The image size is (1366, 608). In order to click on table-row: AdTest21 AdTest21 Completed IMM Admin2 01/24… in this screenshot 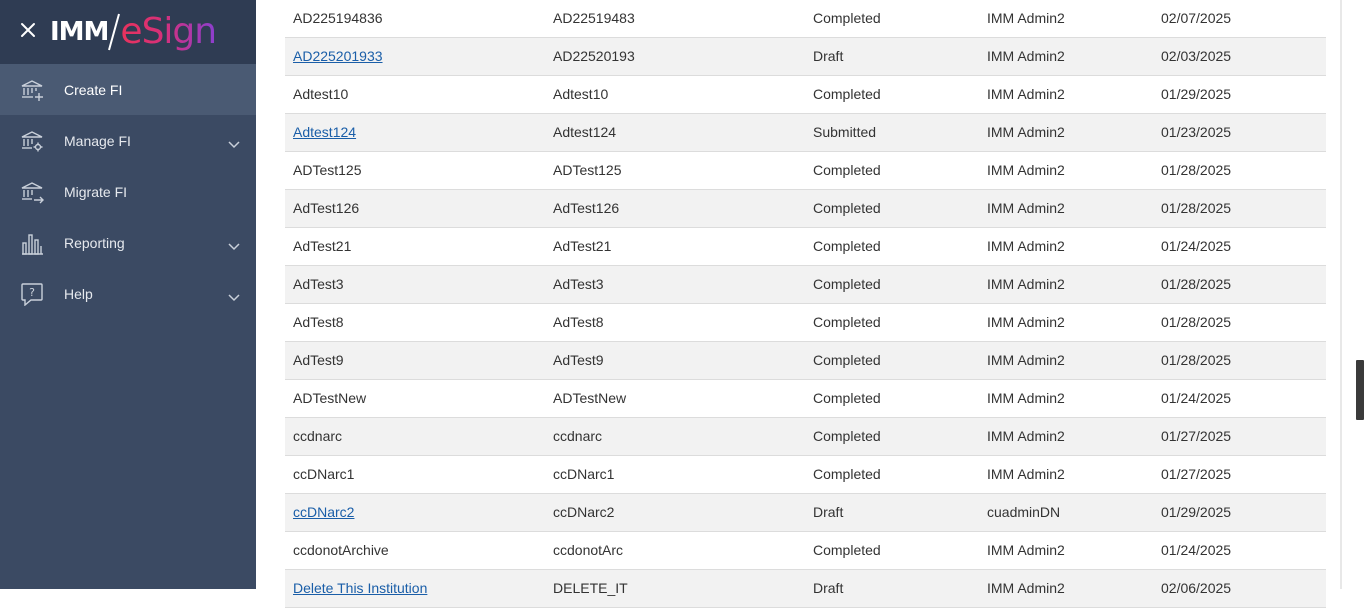, I will do `click(805, 247)`.